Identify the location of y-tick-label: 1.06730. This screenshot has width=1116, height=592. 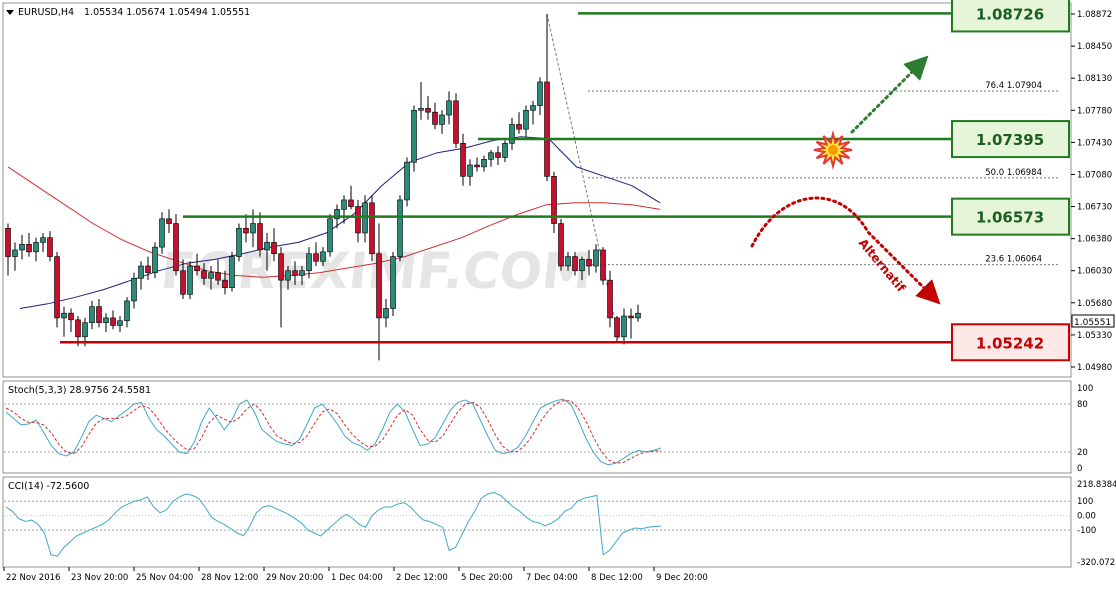
(1094, 208).